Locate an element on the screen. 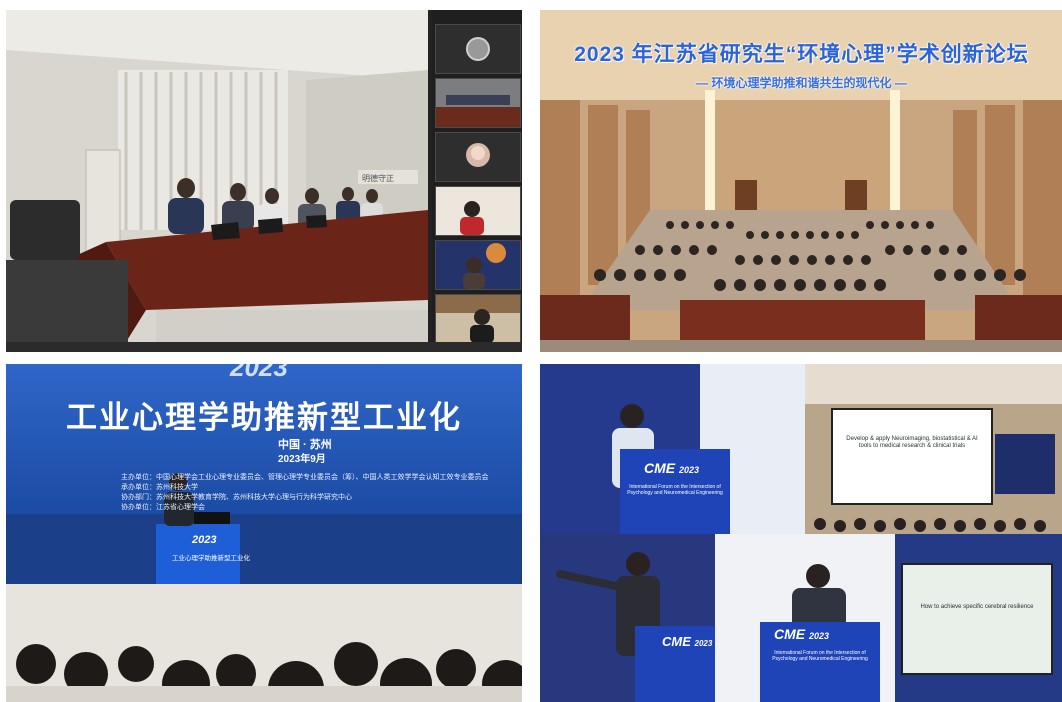 The height and width of the screenshot is (702, 1062). forum-subtitle: — 环境心理学助推和谐共生的现代化 — is located at coordinates (801, 83).